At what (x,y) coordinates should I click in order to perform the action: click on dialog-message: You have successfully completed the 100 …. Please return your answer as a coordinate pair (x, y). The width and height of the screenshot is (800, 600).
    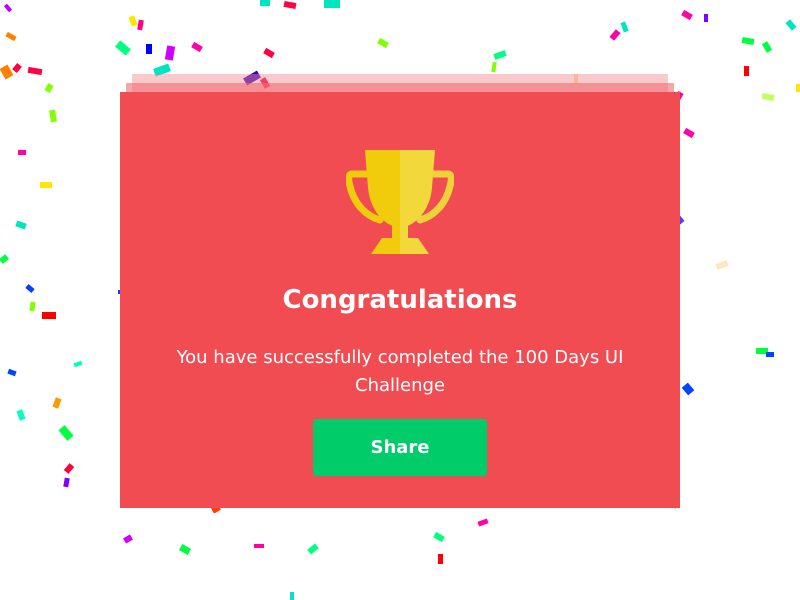
    Looking at the image, I should click on (400, 371).